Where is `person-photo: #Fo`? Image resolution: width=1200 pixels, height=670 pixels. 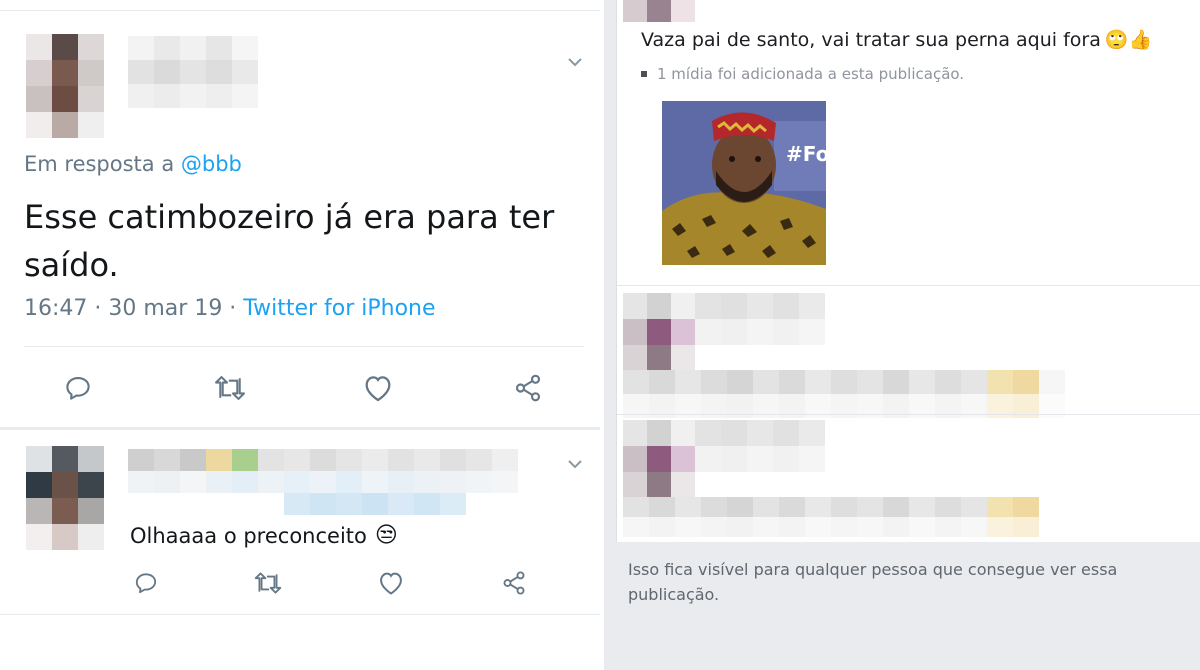 person-photo: #Fo is located at coordinates (744, 183).